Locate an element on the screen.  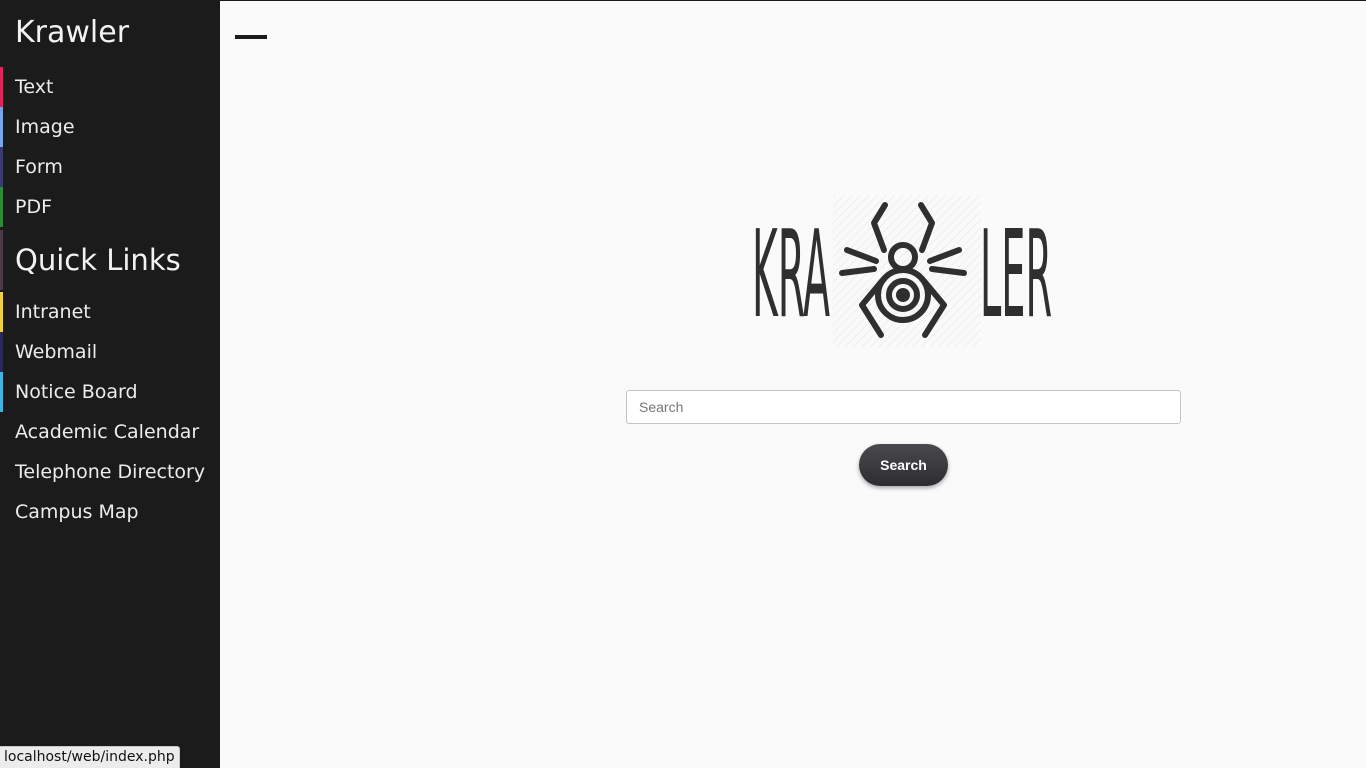
sidebar-item-intranet: Intranet is located at coordinates (110, 312).